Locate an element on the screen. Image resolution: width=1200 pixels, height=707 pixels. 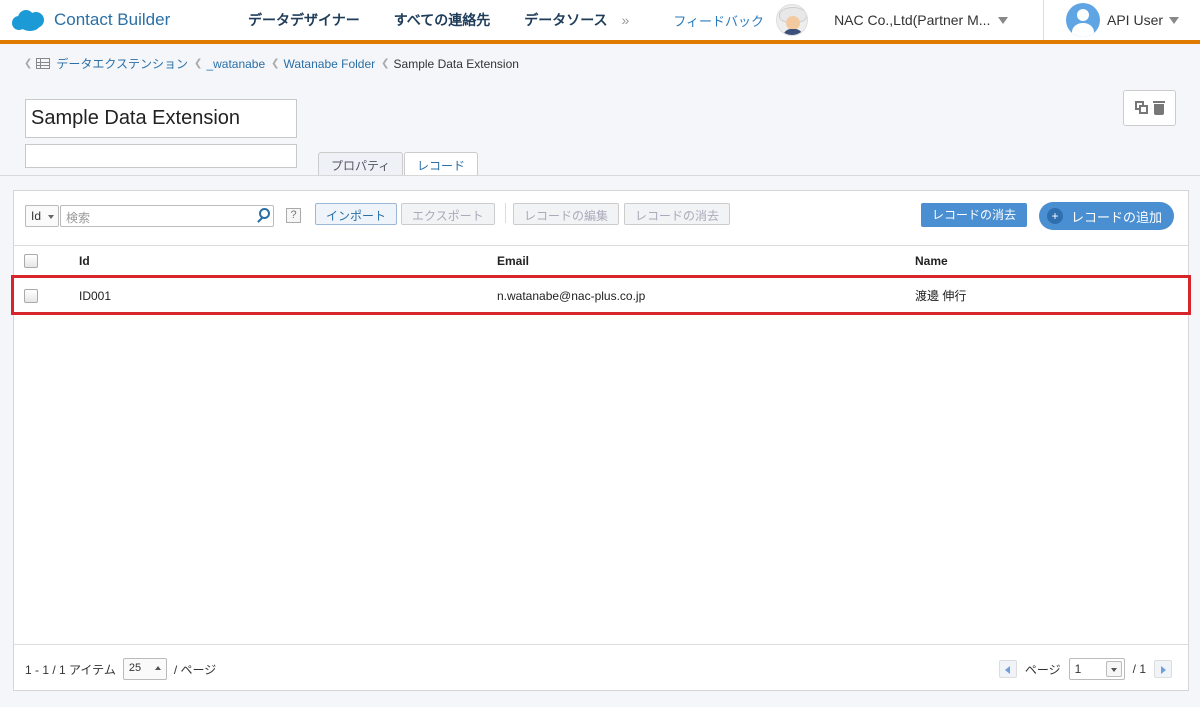
search-input: 検索 is located at coordinates (167, 216).